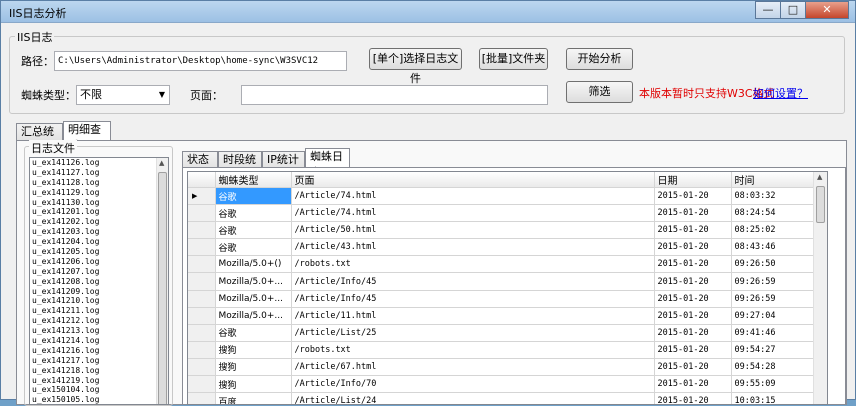 Image resolution: width=856 pixels, height=406 pixels. Describe the element at coordinates (772, 264) in the screenshot. I see `cell-time: 09:26:50` at that location.